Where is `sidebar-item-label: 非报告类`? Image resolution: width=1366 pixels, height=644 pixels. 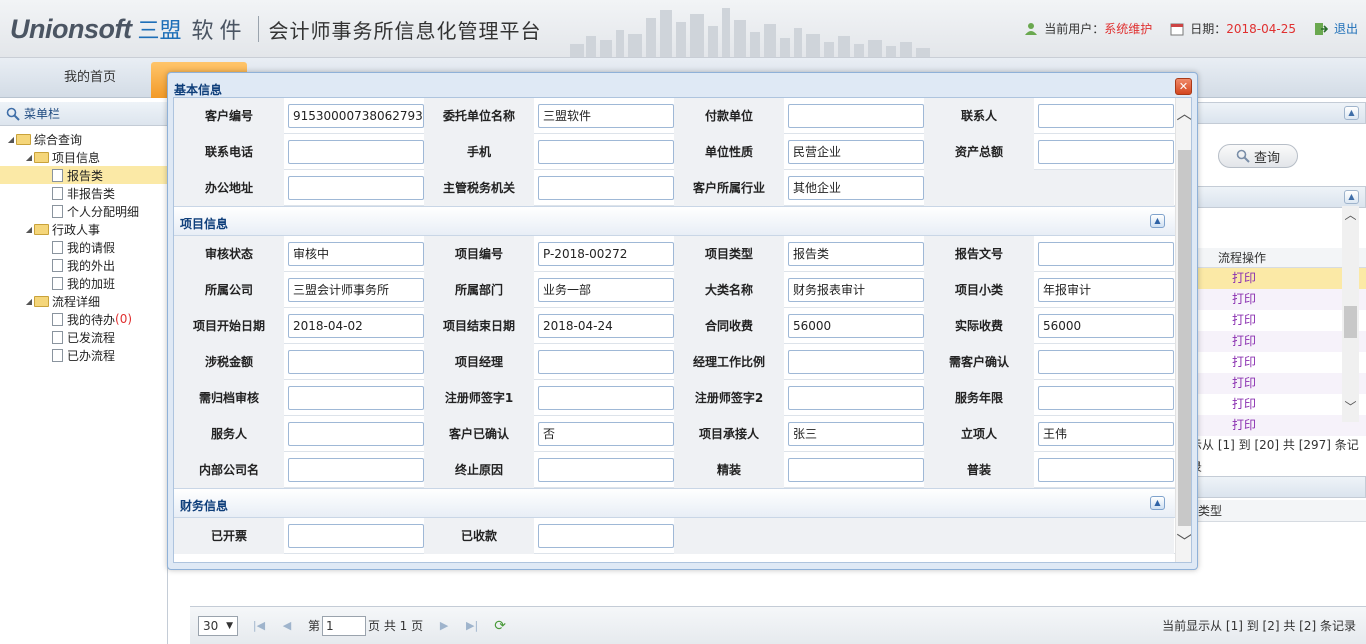
sidebar-item-label: 非报告类 is located at coordinates (91, 193).